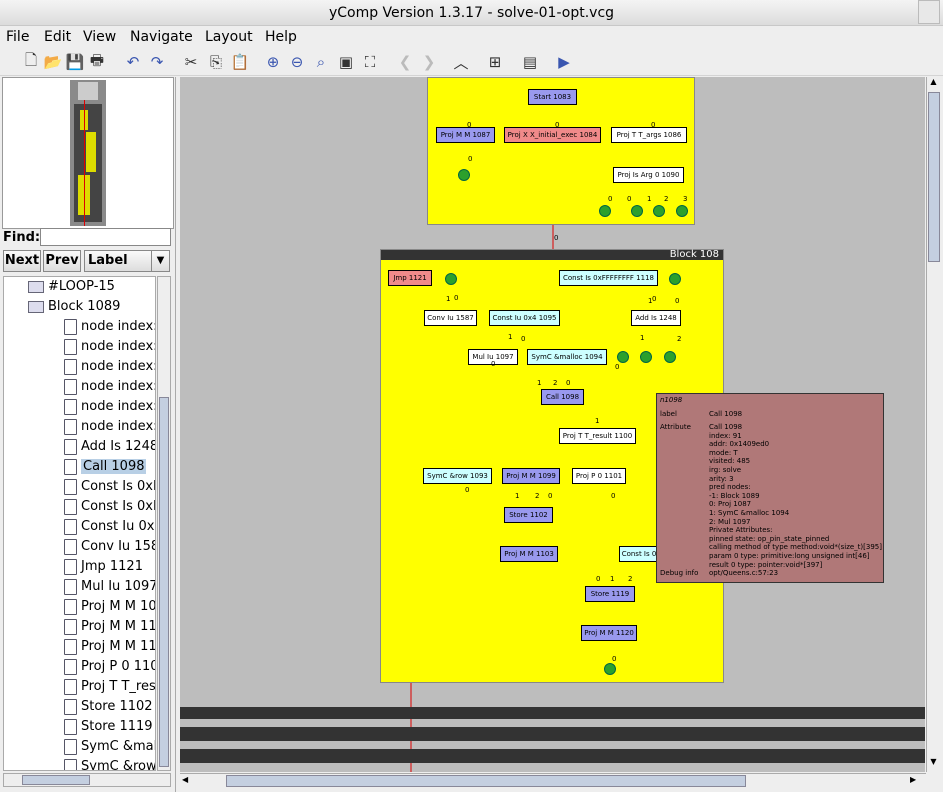 This screenshot has width=943, height=792. What do you see at coordinates (191, 62) in the screenshot?
I see `cut-icon: ✂` at bounding box center [191, 62].